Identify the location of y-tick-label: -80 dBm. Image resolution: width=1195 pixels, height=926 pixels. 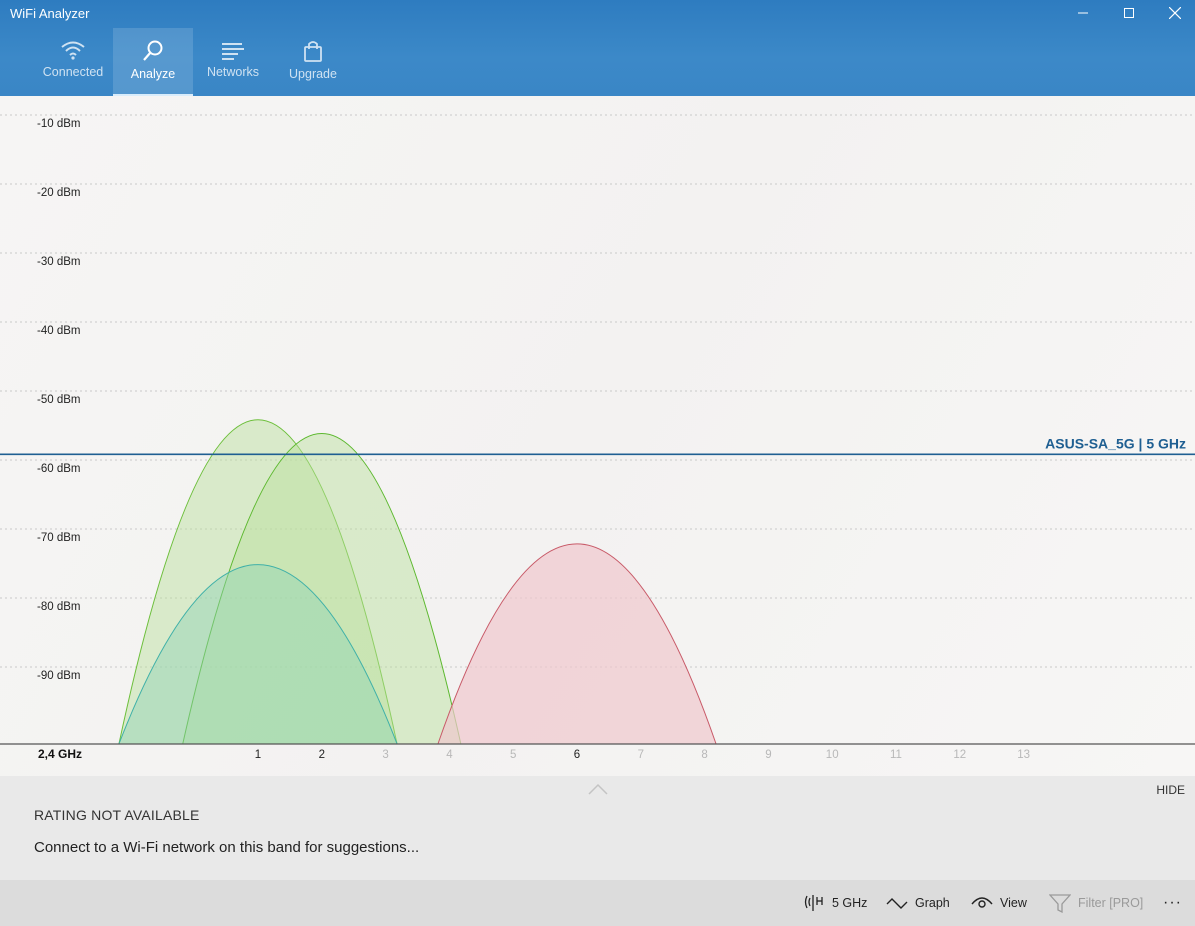
(58, 607).